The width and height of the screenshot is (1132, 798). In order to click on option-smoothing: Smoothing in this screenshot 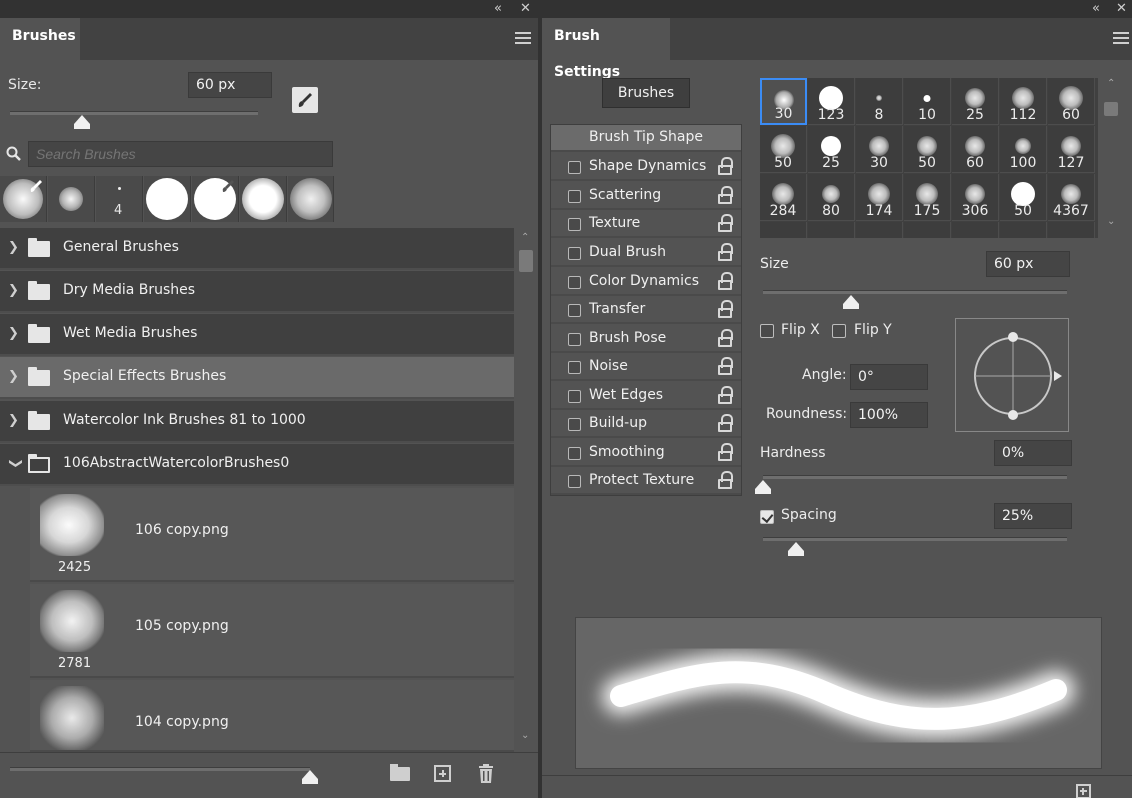, I will do `click(646, 453)`.